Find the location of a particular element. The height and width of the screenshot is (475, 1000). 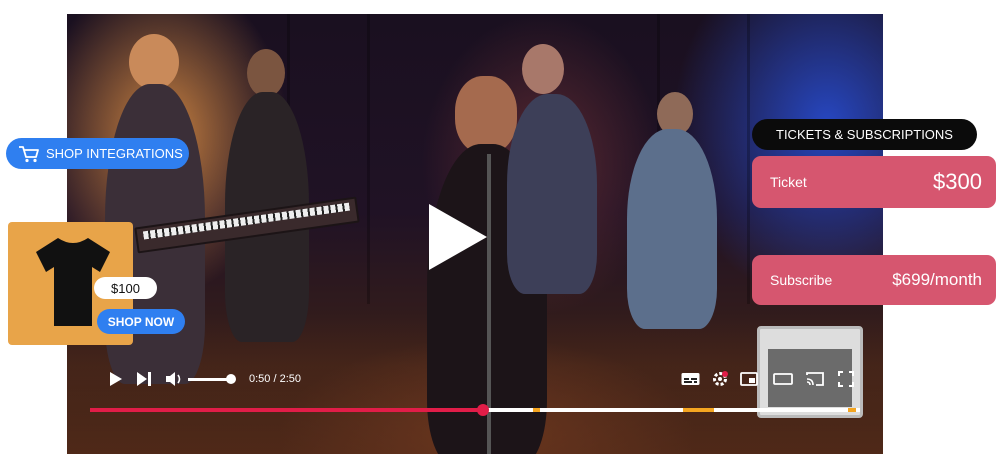

next-icon is located at coordinates (142, 379).